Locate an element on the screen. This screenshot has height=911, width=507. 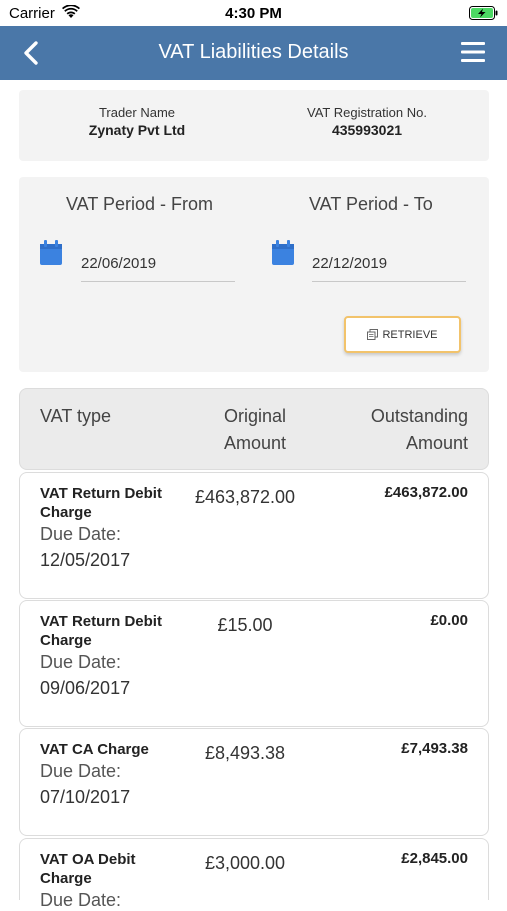
row-original-amount: £8,493.38 is located at coordinates (245, 753).